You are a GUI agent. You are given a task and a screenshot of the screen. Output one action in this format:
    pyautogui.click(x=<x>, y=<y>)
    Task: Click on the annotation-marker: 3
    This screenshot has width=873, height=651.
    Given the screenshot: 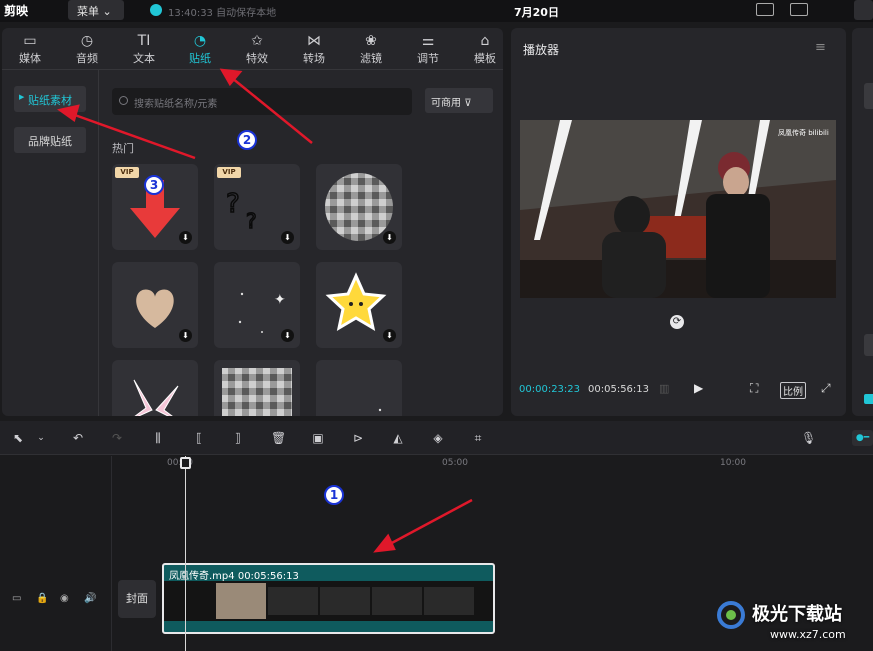 What is the action you would take?
    pyautogui.click(x=154, y=185)
    